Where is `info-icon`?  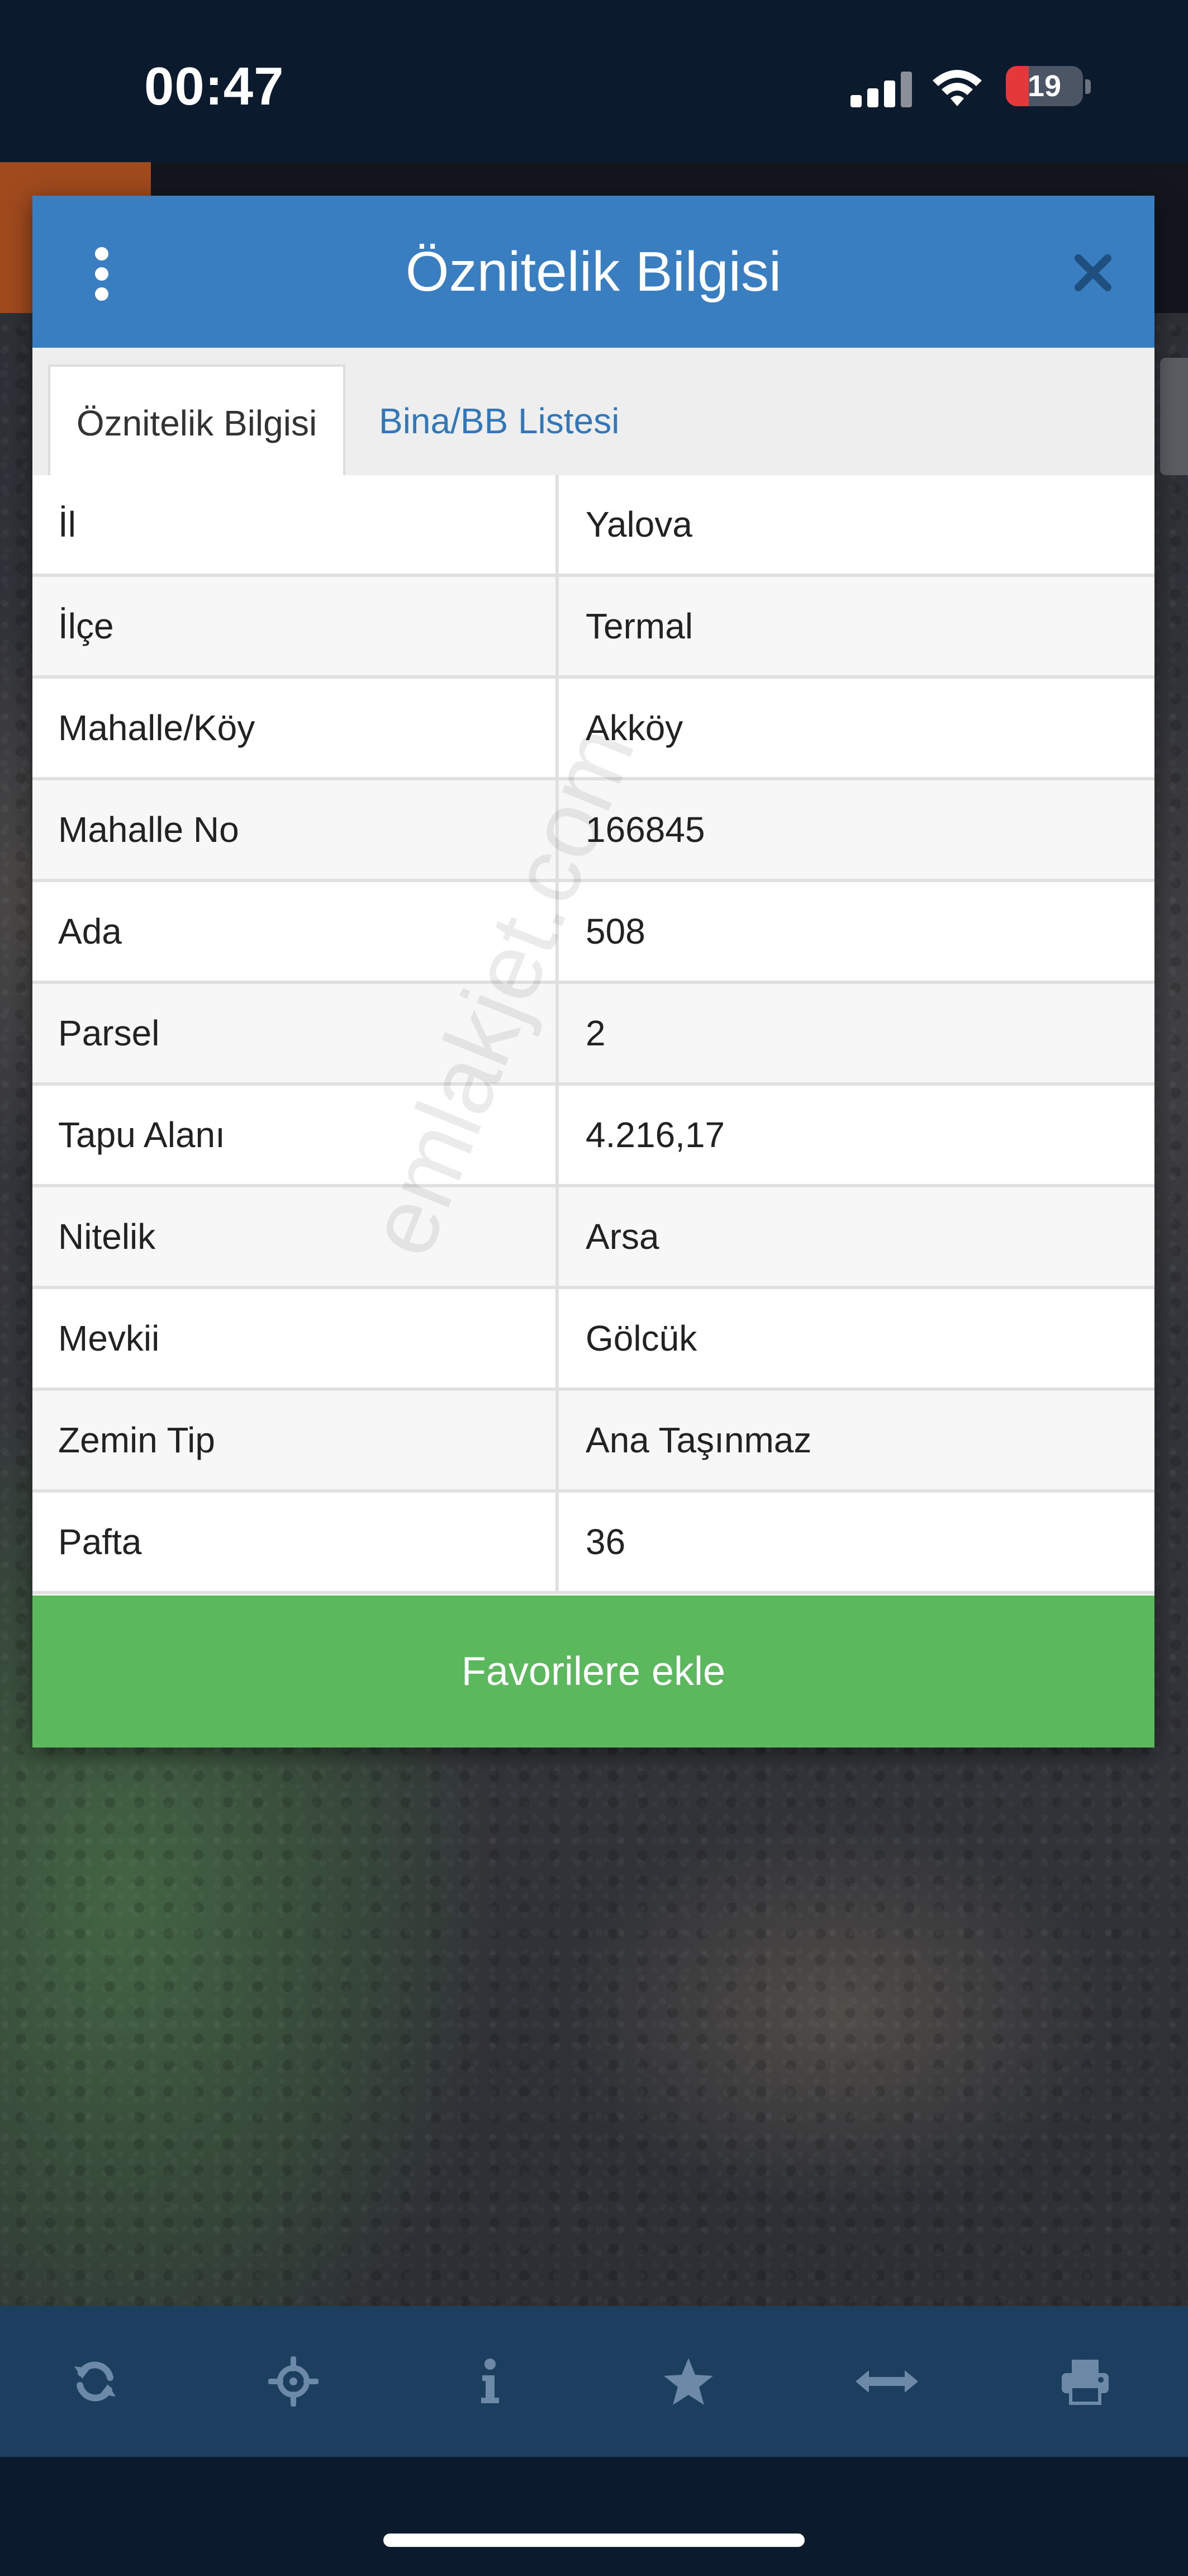 info-icon is located at coordinates (490, 2382).